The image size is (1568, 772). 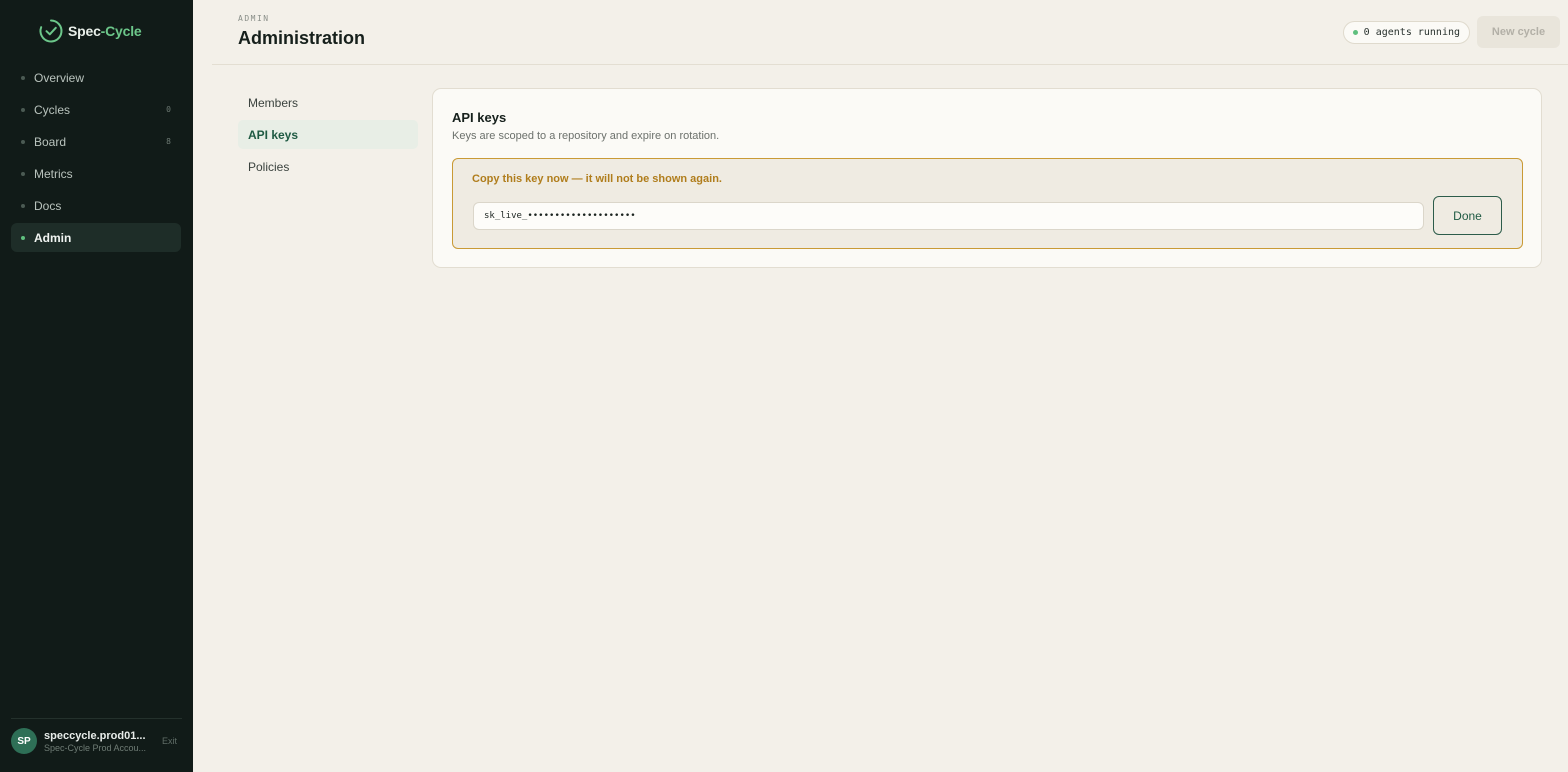 I want to click on sidebar-item-metrics: Metrics, so click(x=96, y=173).